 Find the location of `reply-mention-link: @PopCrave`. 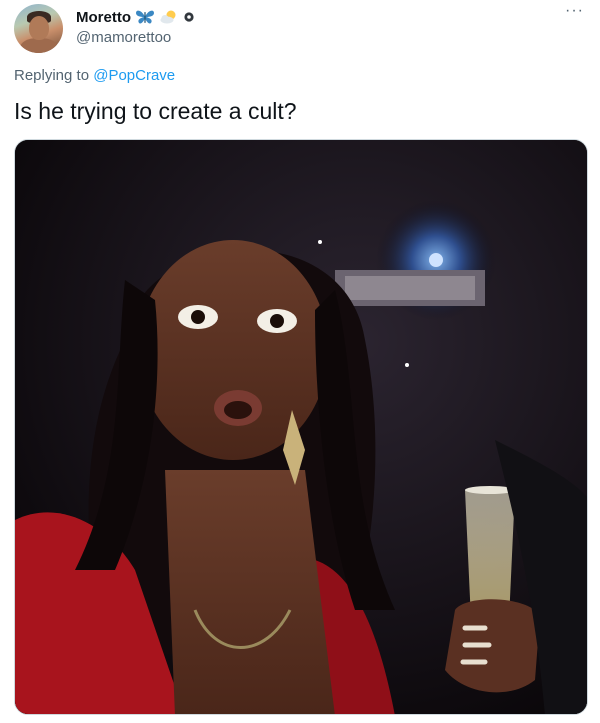

reply-mention-link: @PopCrave is located at coordinates (134, 75).